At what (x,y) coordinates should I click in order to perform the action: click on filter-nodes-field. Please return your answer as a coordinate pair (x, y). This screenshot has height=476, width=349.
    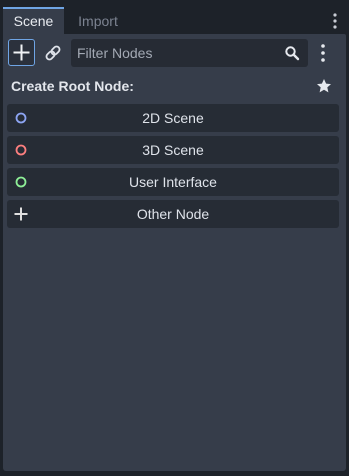
    Looking at the image, I should click on (189, 53).